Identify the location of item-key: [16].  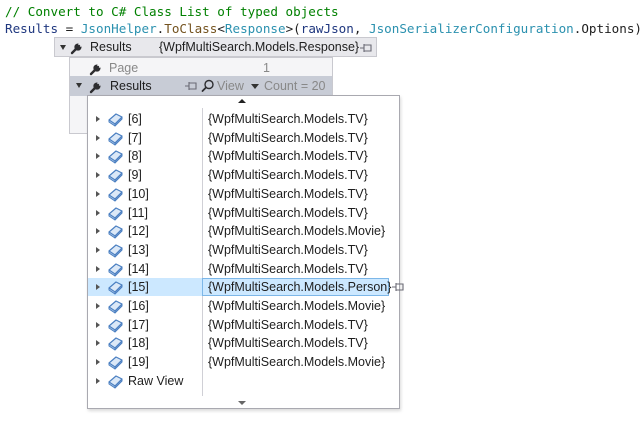
(138, 306).